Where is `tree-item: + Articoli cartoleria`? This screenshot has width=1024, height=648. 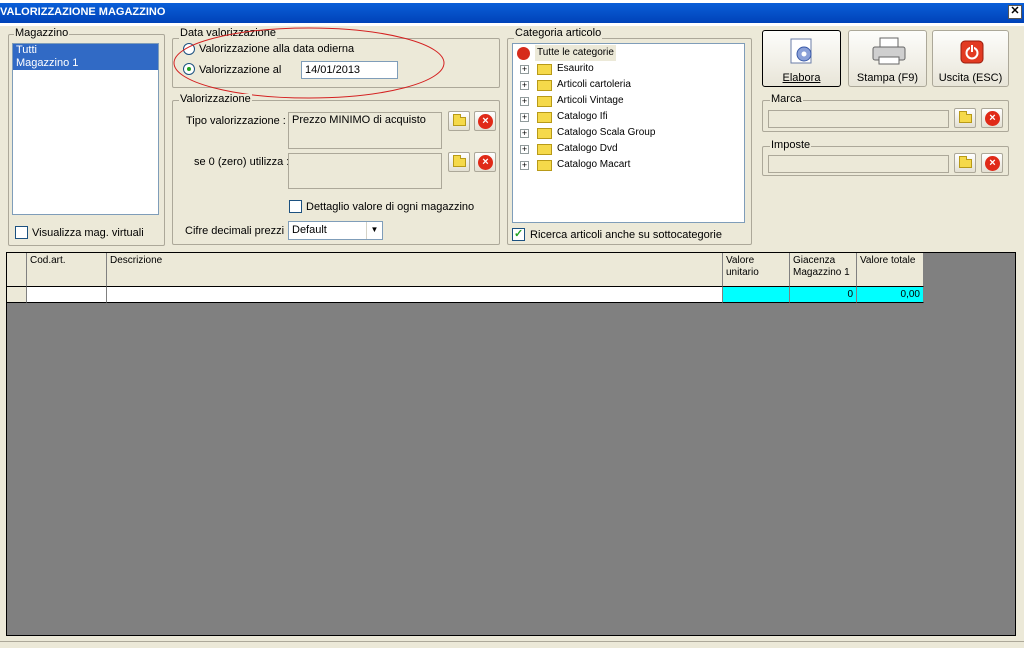 tree-item: + Articoli cartoleria is located at coordinates (627, 85).